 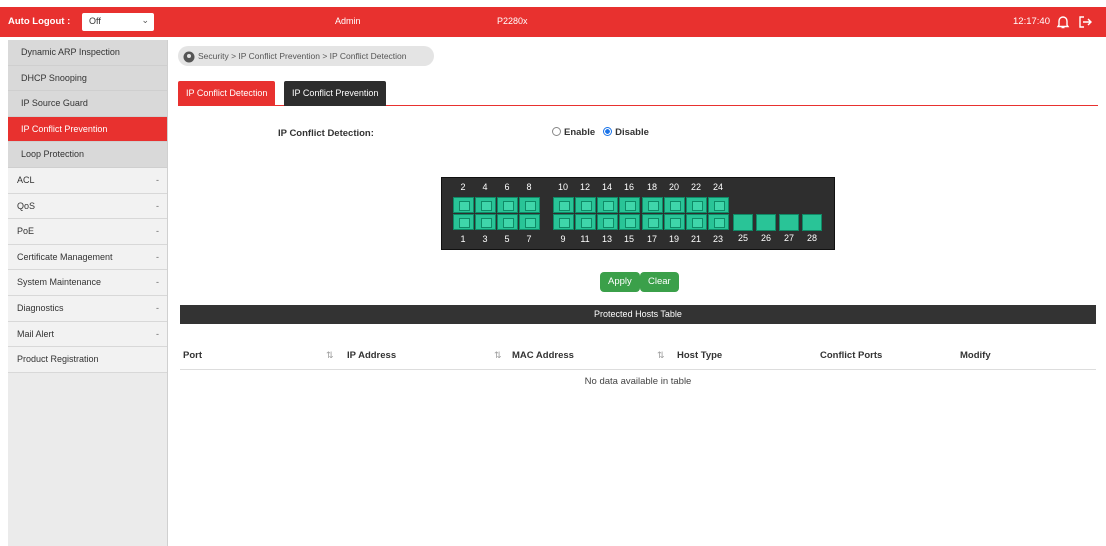 I want to click on sidebar-item: Diagnostics -, so click(x=87, y=308).